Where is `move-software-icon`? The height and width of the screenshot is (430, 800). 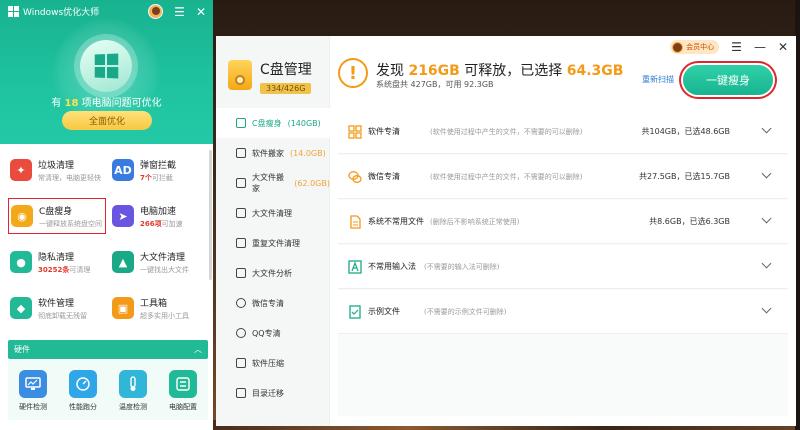 move-software-icon is located at coordinates (241, 153).